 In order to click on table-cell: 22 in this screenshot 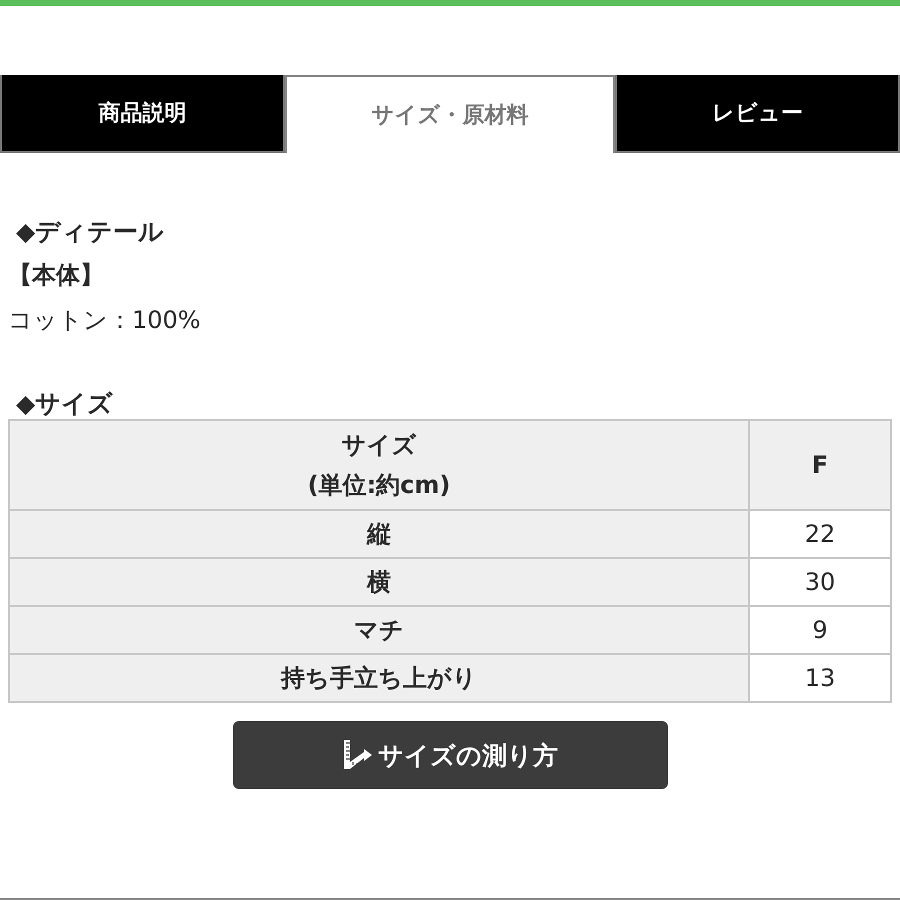, I will do `click(820, 534)`.